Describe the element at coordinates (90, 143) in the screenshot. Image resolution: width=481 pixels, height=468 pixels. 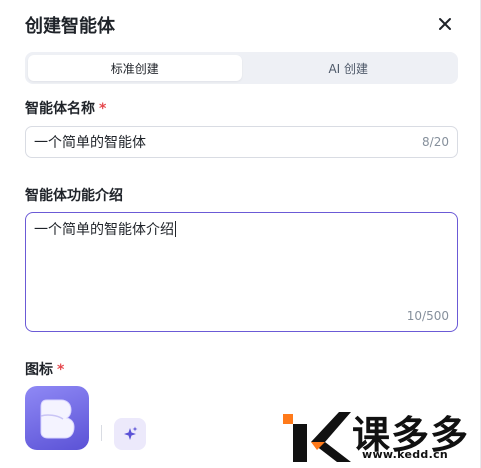
I see `agent-name-value: 一个简单的智能体` at that location.